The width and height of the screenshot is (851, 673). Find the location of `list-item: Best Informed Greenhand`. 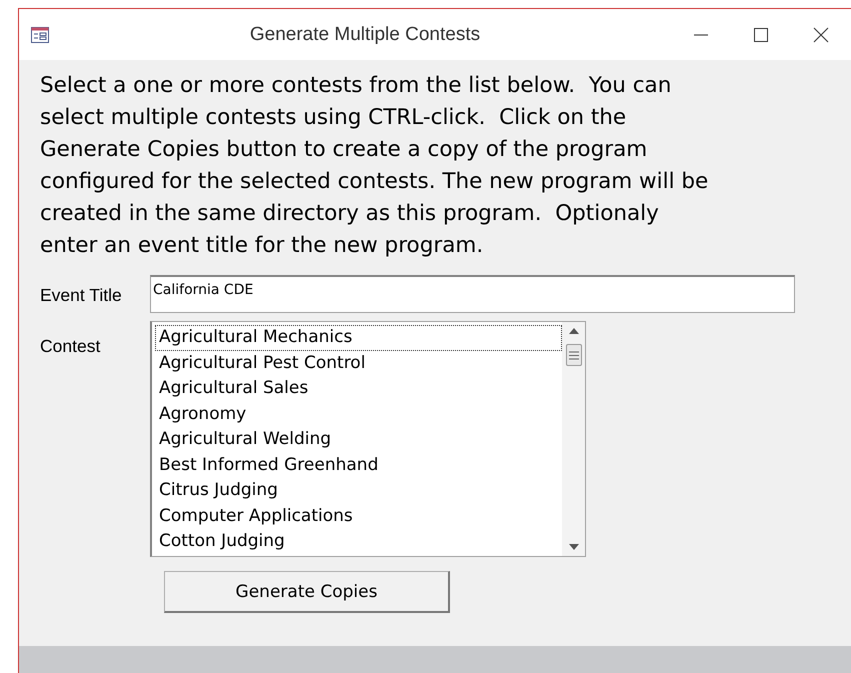

list-item: Best Informed Greenhand is located at coordinates (358, 465).